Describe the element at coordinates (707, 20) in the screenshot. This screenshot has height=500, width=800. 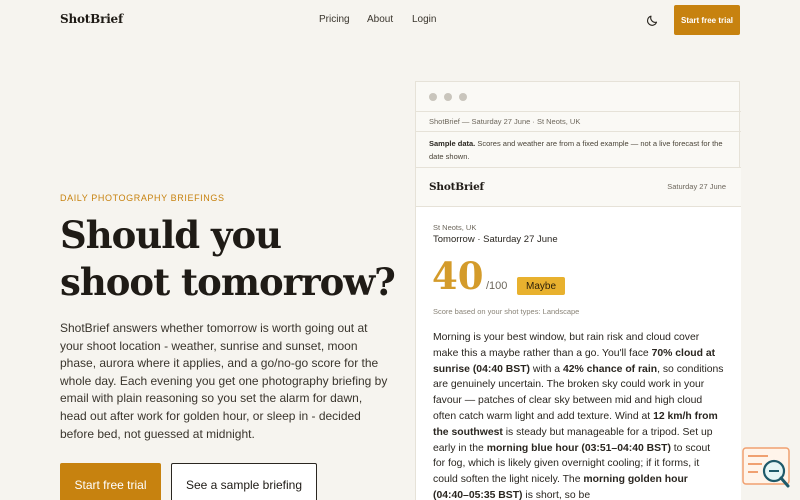
I see `nav-start-trial-button: Start free trial` at that location.